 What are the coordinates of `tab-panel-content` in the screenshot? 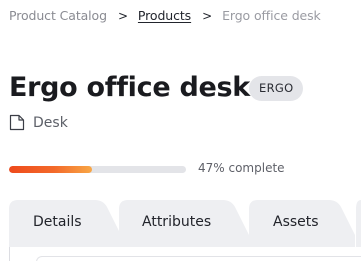 It's located at (198, 258).